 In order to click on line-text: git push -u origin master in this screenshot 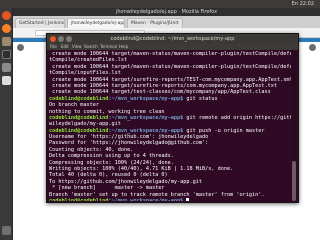, I will do `click(224, 130)`.